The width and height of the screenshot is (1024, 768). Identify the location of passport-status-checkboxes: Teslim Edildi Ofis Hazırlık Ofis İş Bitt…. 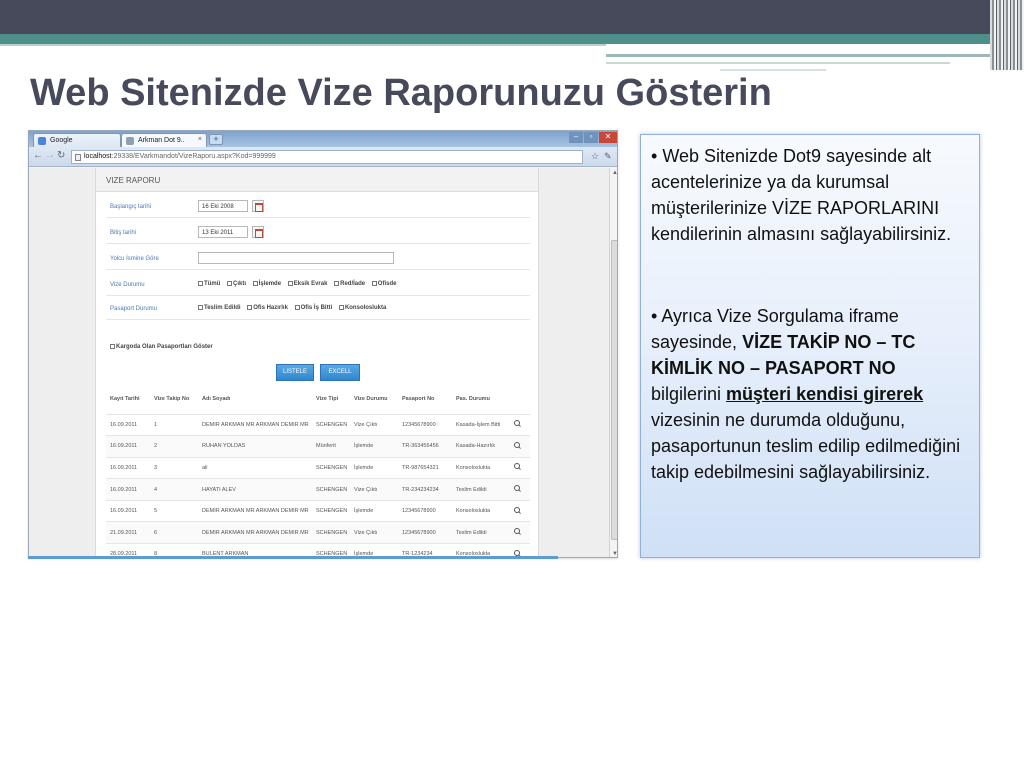
(294, 308).